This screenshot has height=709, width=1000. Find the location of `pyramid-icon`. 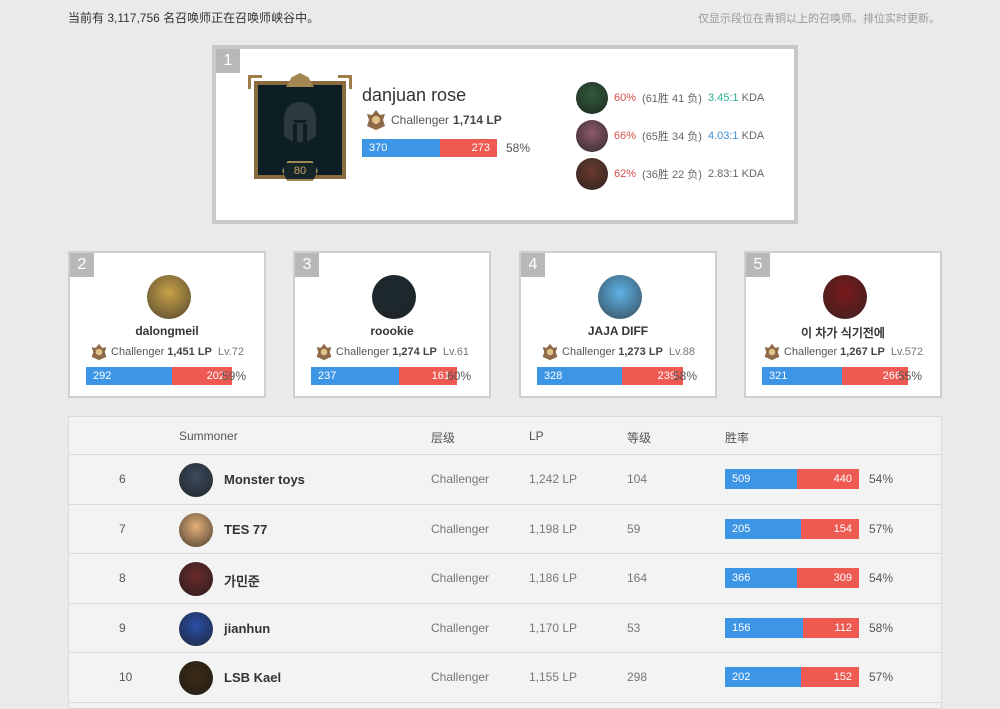

pyramid-icon is located at coordinates (169, 297).